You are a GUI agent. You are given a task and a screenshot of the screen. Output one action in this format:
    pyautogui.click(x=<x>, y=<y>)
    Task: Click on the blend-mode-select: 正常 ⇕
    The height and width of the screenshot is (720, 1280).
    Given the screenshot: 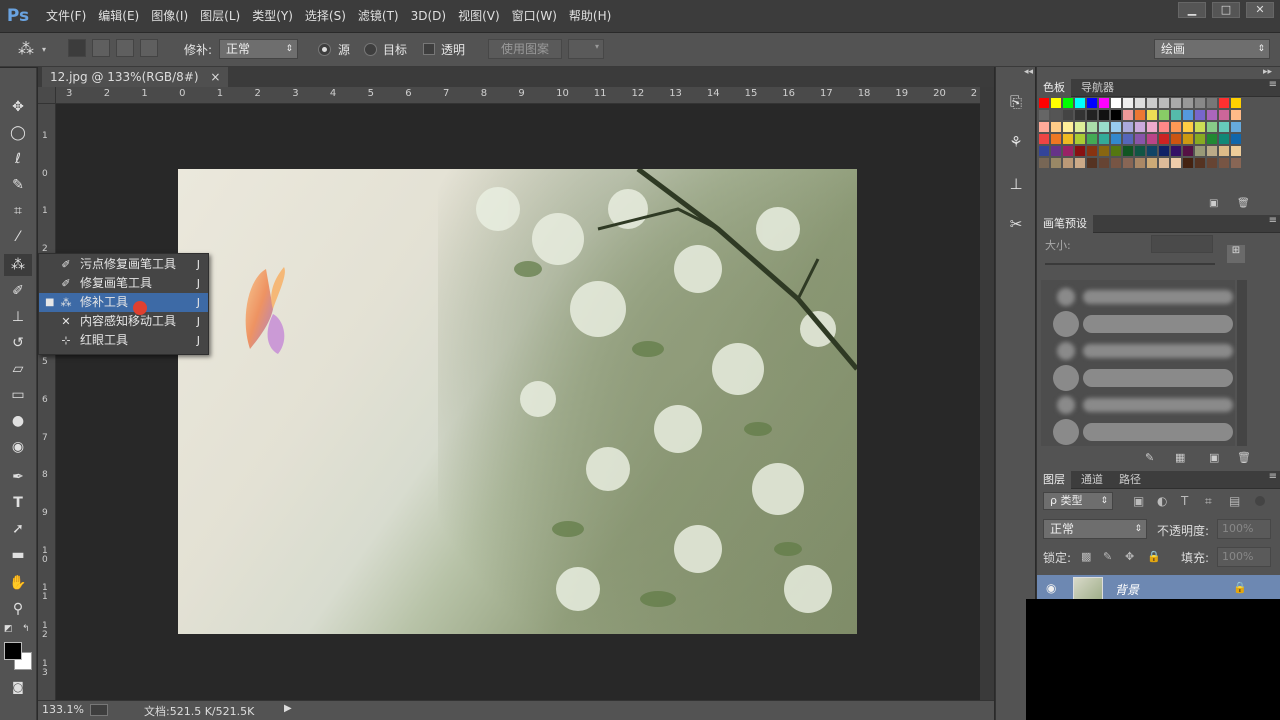 What is the action you would take?
    pyautogui.click(x=1095, y=529)
    